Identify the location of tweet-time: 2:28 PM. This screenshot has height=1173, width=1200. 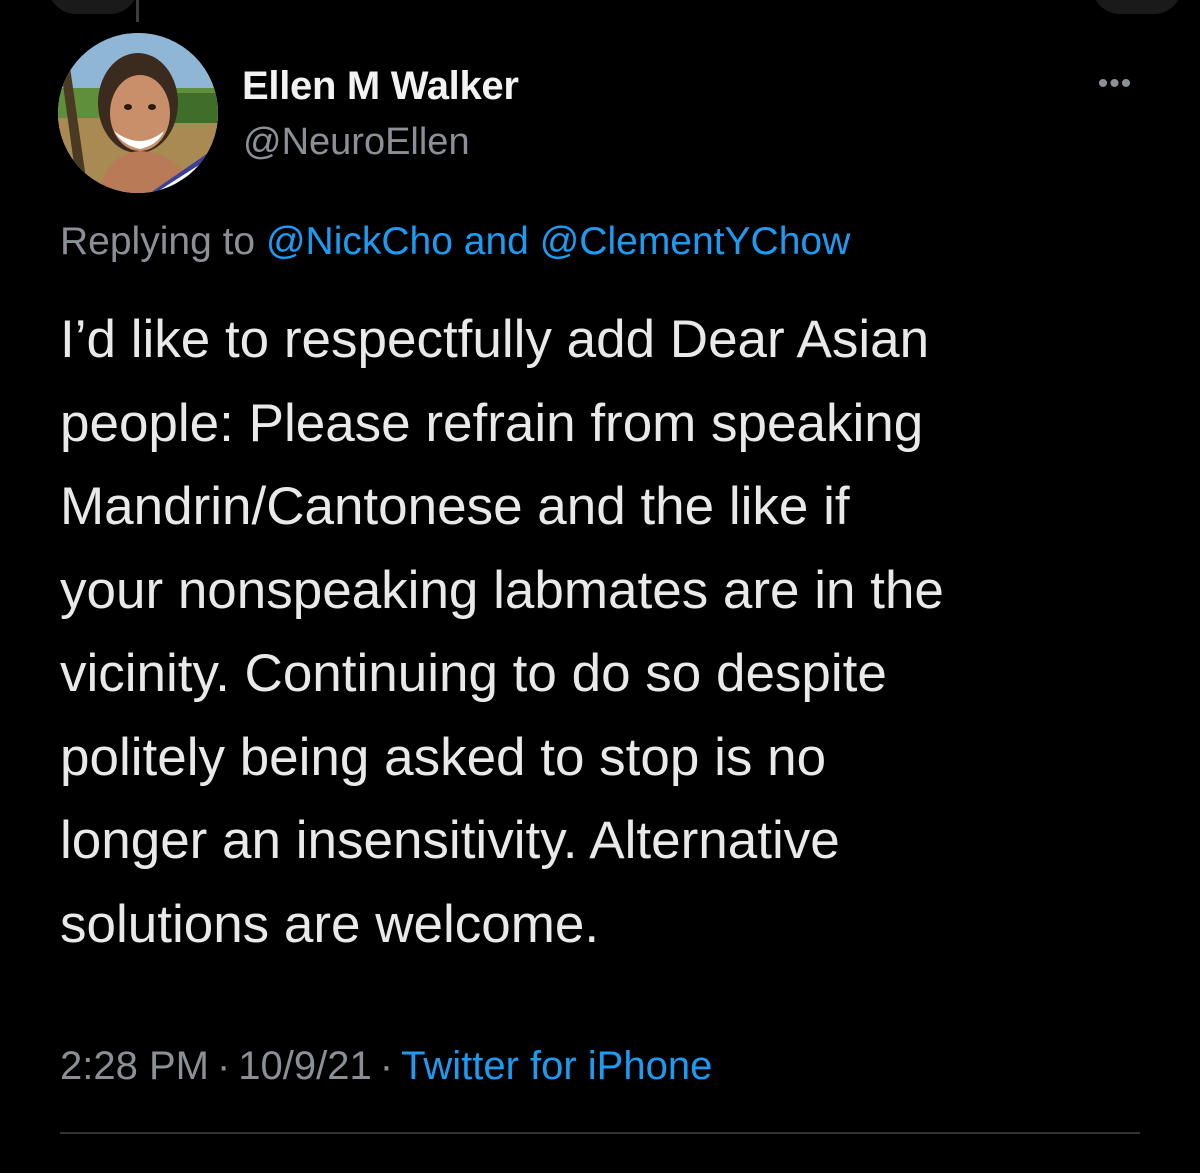
(134, 1066).